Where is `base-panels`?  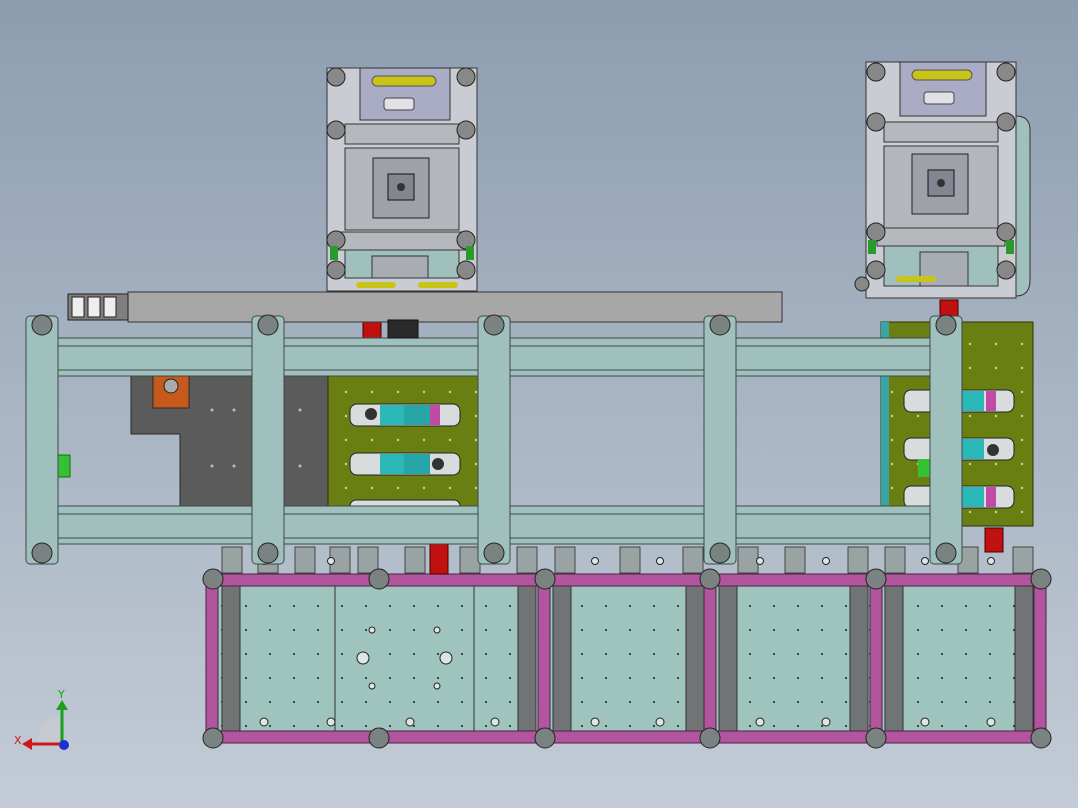
base-panels is located at coordinates (629, 658).